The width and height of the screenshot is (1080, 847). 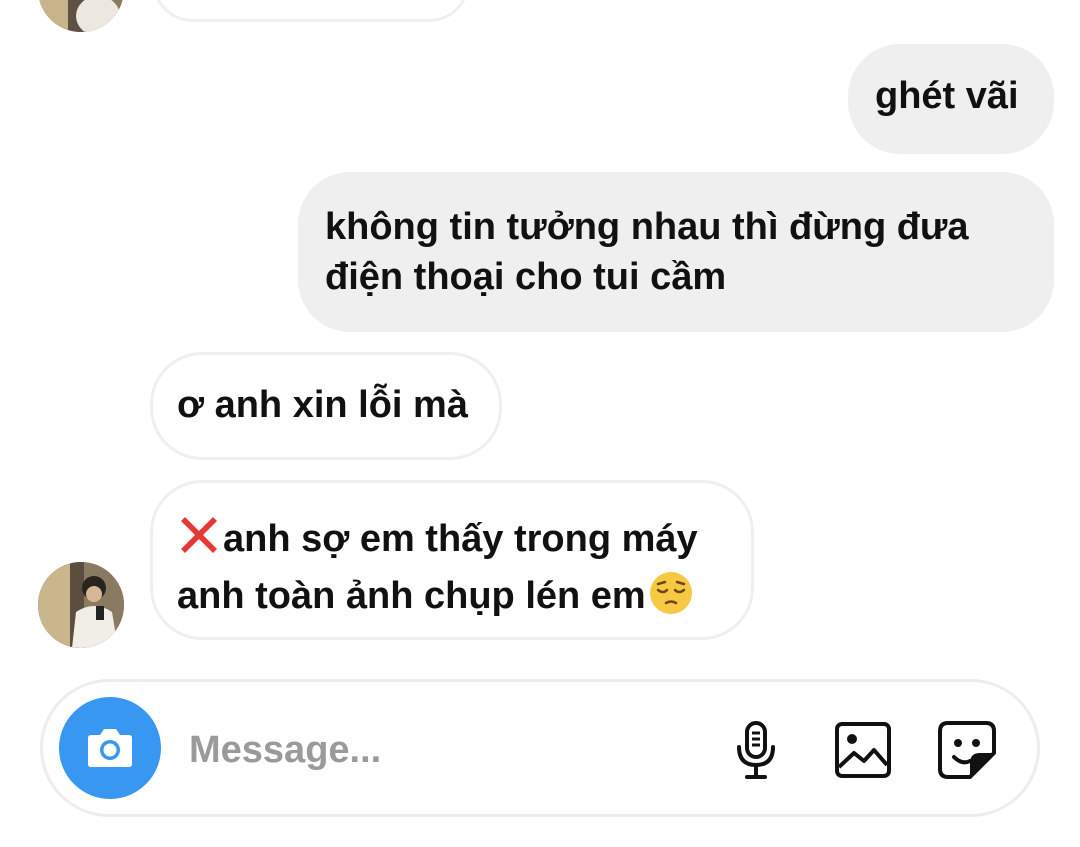 I want to click on microphone-icon, so click(x=756, y=750).